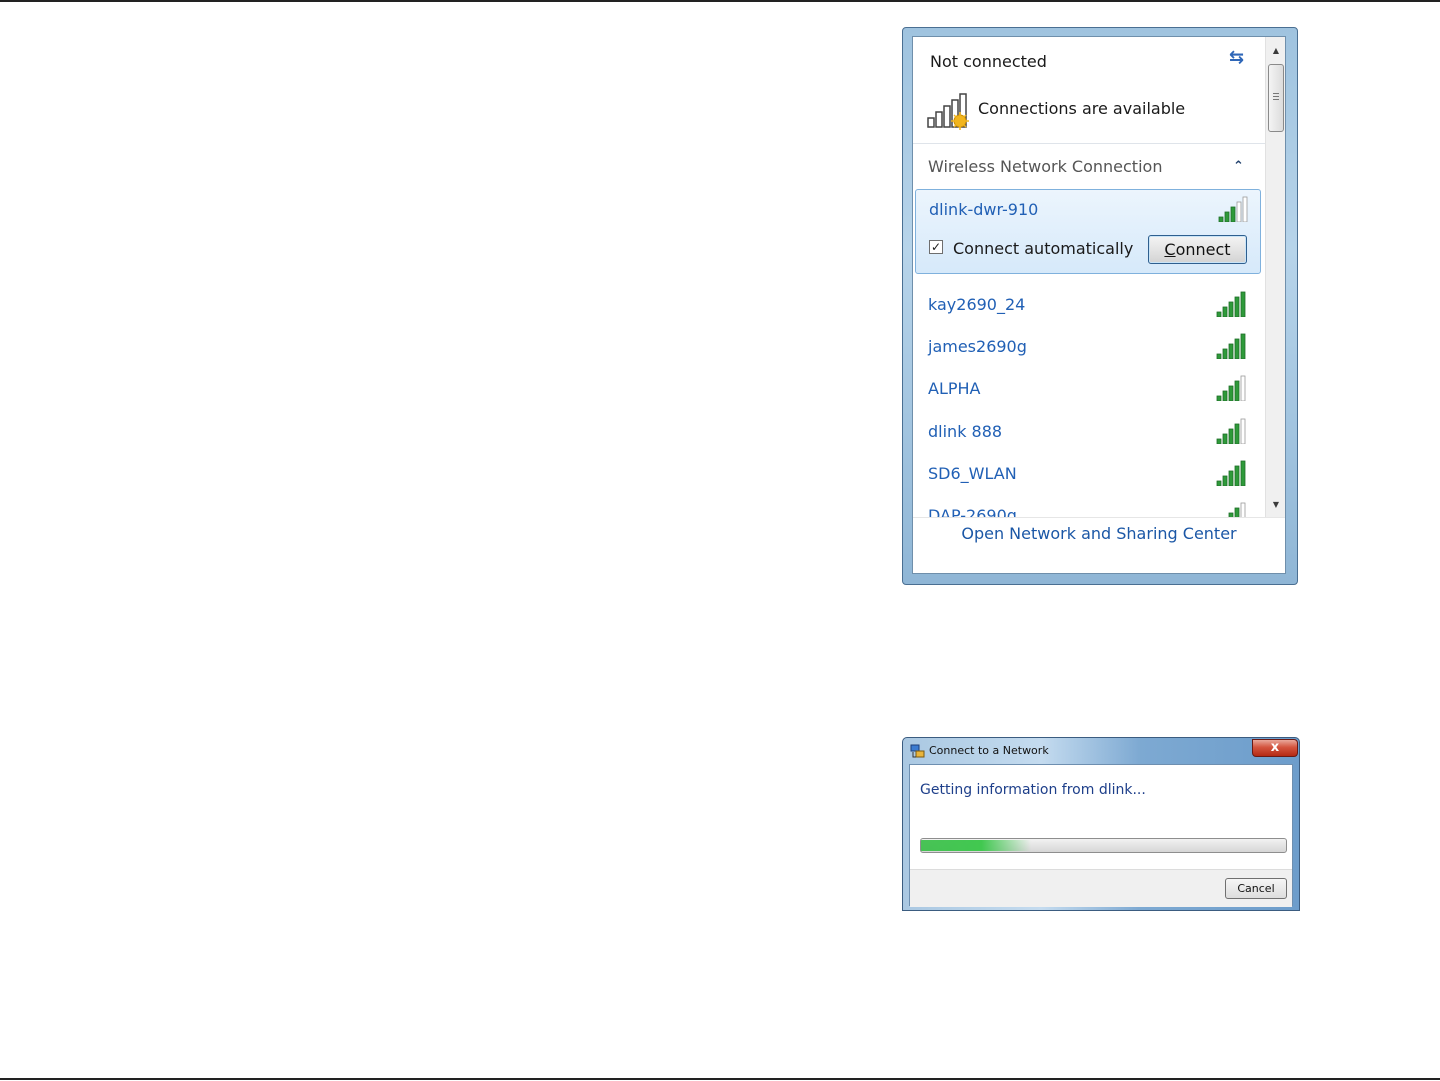 This screenshot has width=1440, height=1081. Describe the element at coordinates (989, 750) in the screenshot. I see `dialog-title: Connect to a Network` at that location.